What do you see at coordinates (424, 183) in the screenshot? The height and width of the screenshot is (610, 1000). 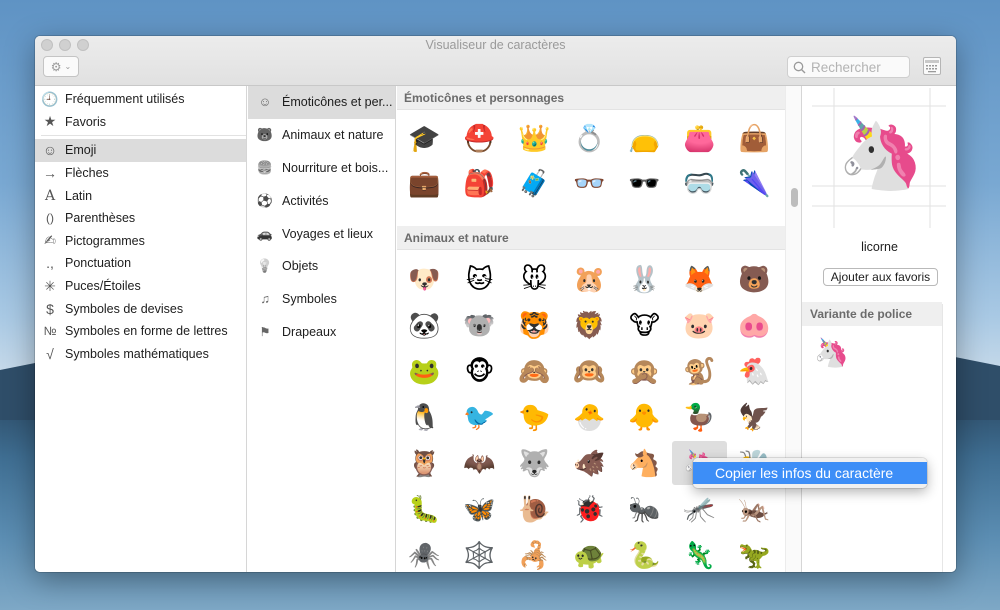 I see `emoji-cell: 💼` at bounding box center [424, 183].